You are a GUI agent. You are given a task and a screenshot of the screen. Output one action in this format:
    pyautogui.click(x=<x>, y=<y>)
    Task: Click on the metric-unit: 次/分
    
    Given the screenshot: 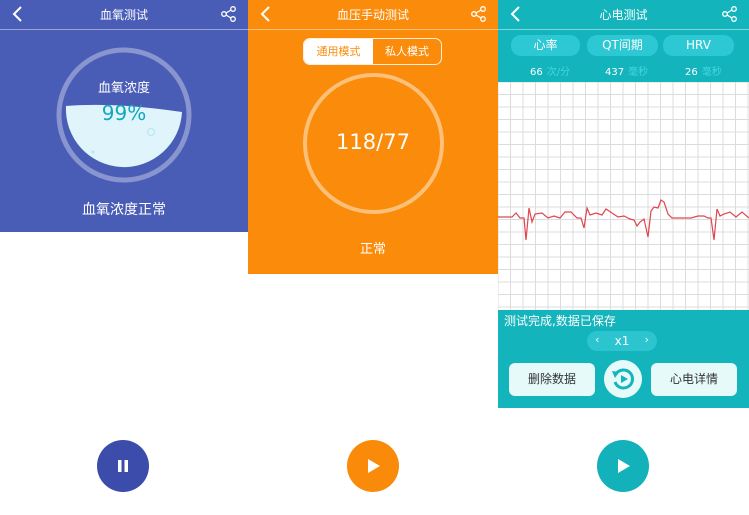 What is the action you would take?
    pyautogui.click(x=558, y=72)
    